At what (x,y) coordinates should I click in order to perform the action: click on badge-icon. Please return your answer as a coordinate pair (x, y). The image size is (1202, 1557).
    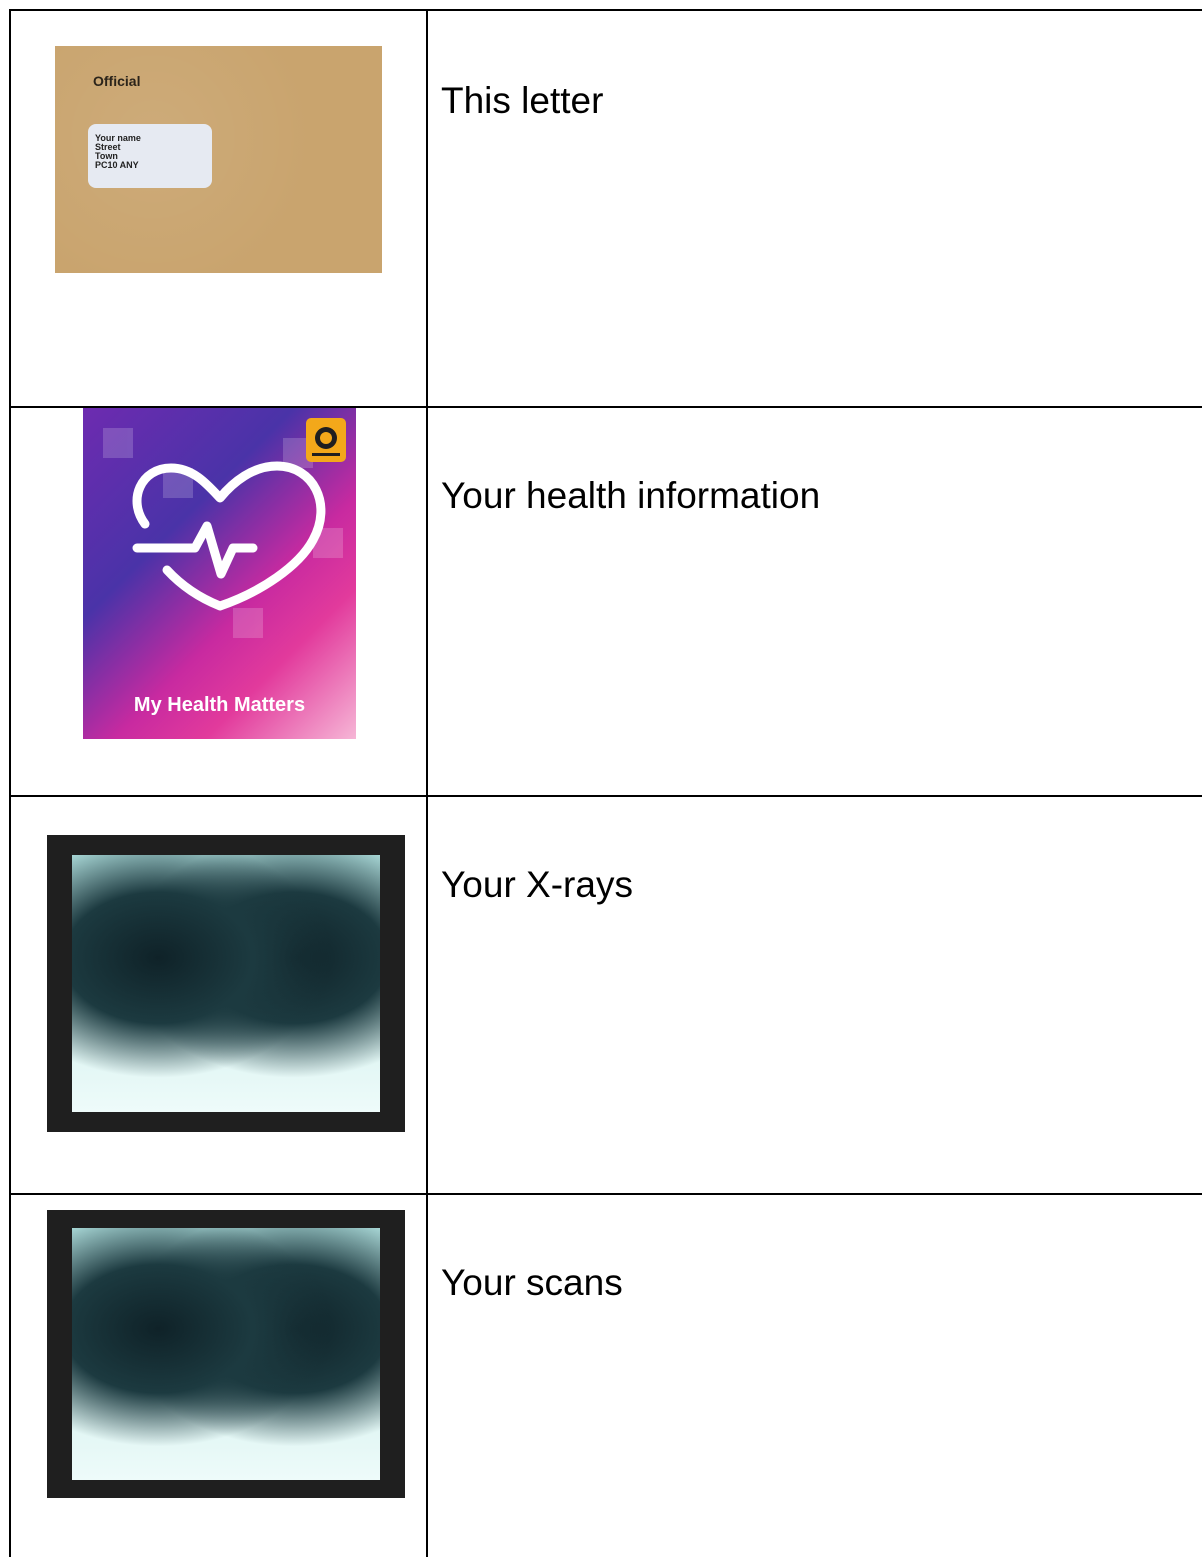
    Looking at the image, I should click on (326, 440).